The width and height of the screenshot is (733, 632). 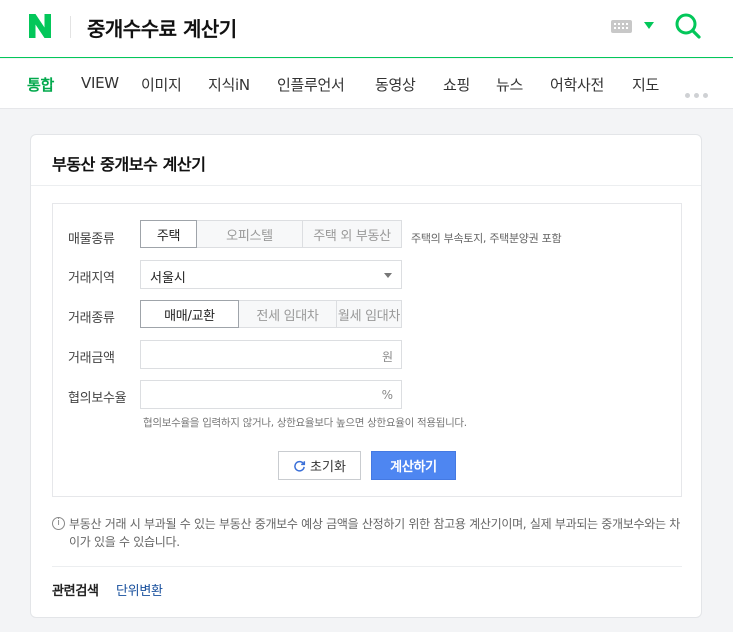 What do you see at coordinates (366, 84) in the screenshot?
I see `search-tabs: 통합 VIEW 이미지 지식iN 인플루언서 동영상 쇼핑 뉴스 어학사전 지도` at bounding box center [366, 84].